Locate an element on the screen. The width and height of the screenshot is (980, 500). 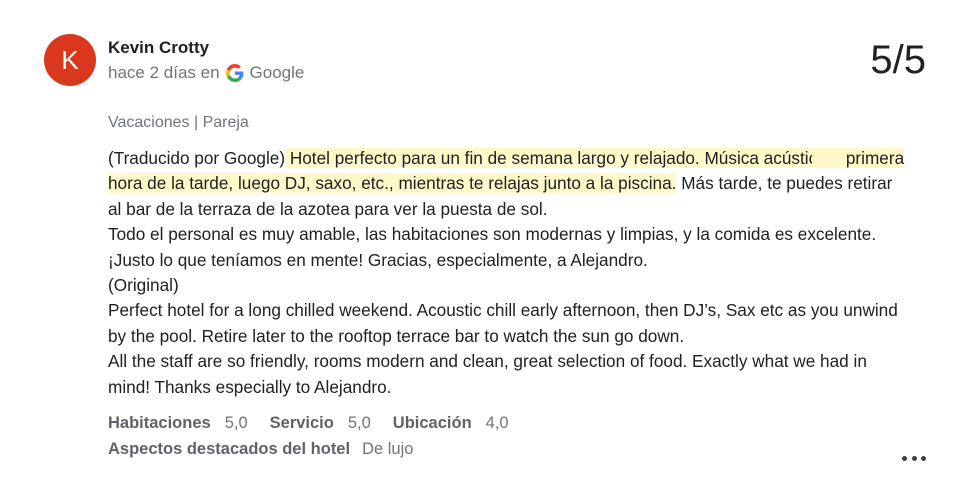
more-options-button is located at coordinates (914, 458).